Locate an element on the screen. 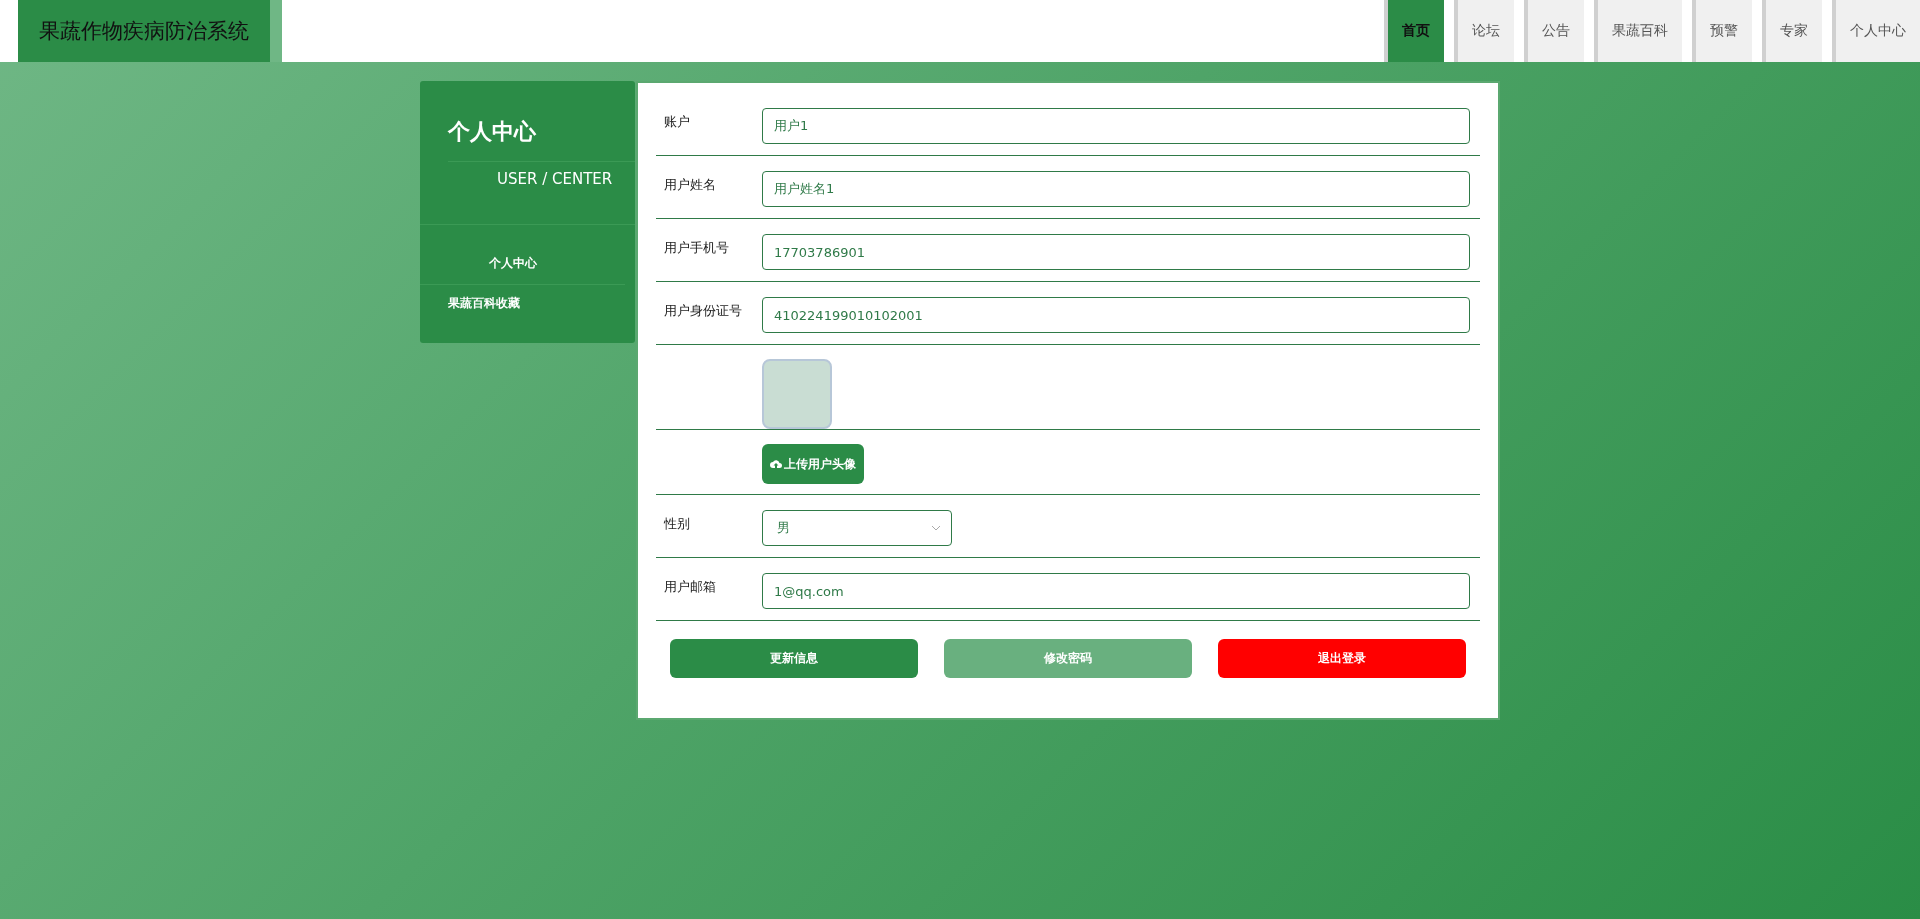 This screenshot has height=919, width=1920. sidebar-item: 个人中心 is located at coordinates (522, 263).